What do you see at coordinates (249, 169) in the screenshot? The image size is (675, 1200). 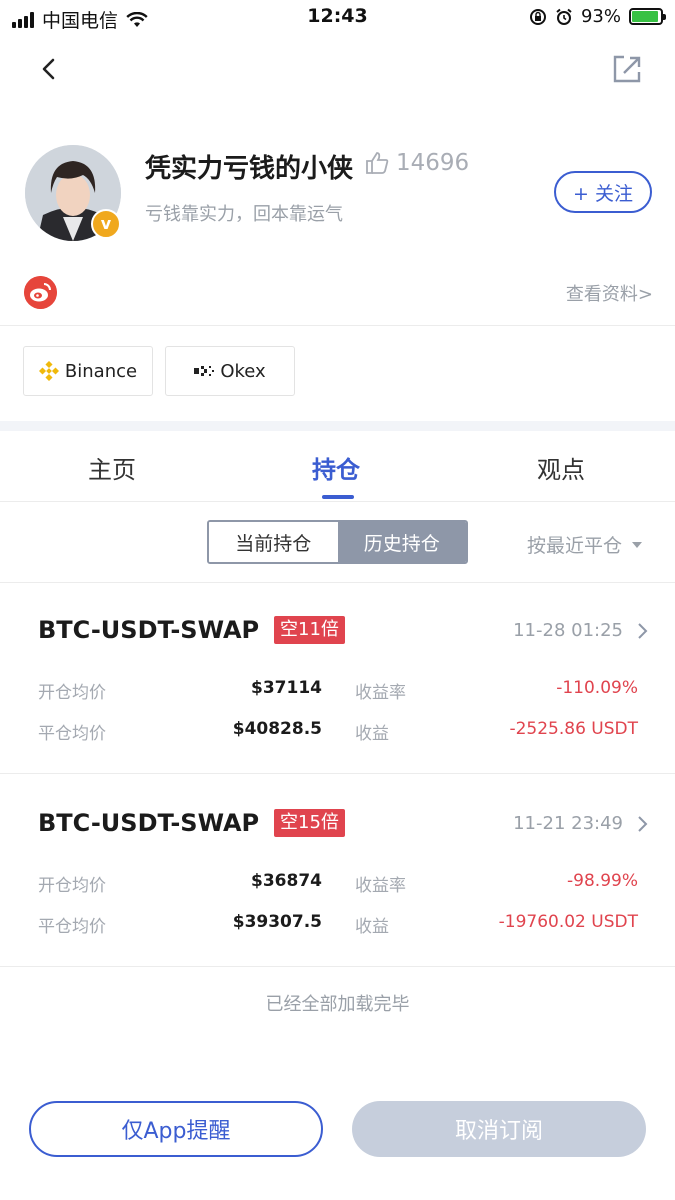 I see `user-name: 凭实力亏钱的小侠` at bounding box center [249, 169].